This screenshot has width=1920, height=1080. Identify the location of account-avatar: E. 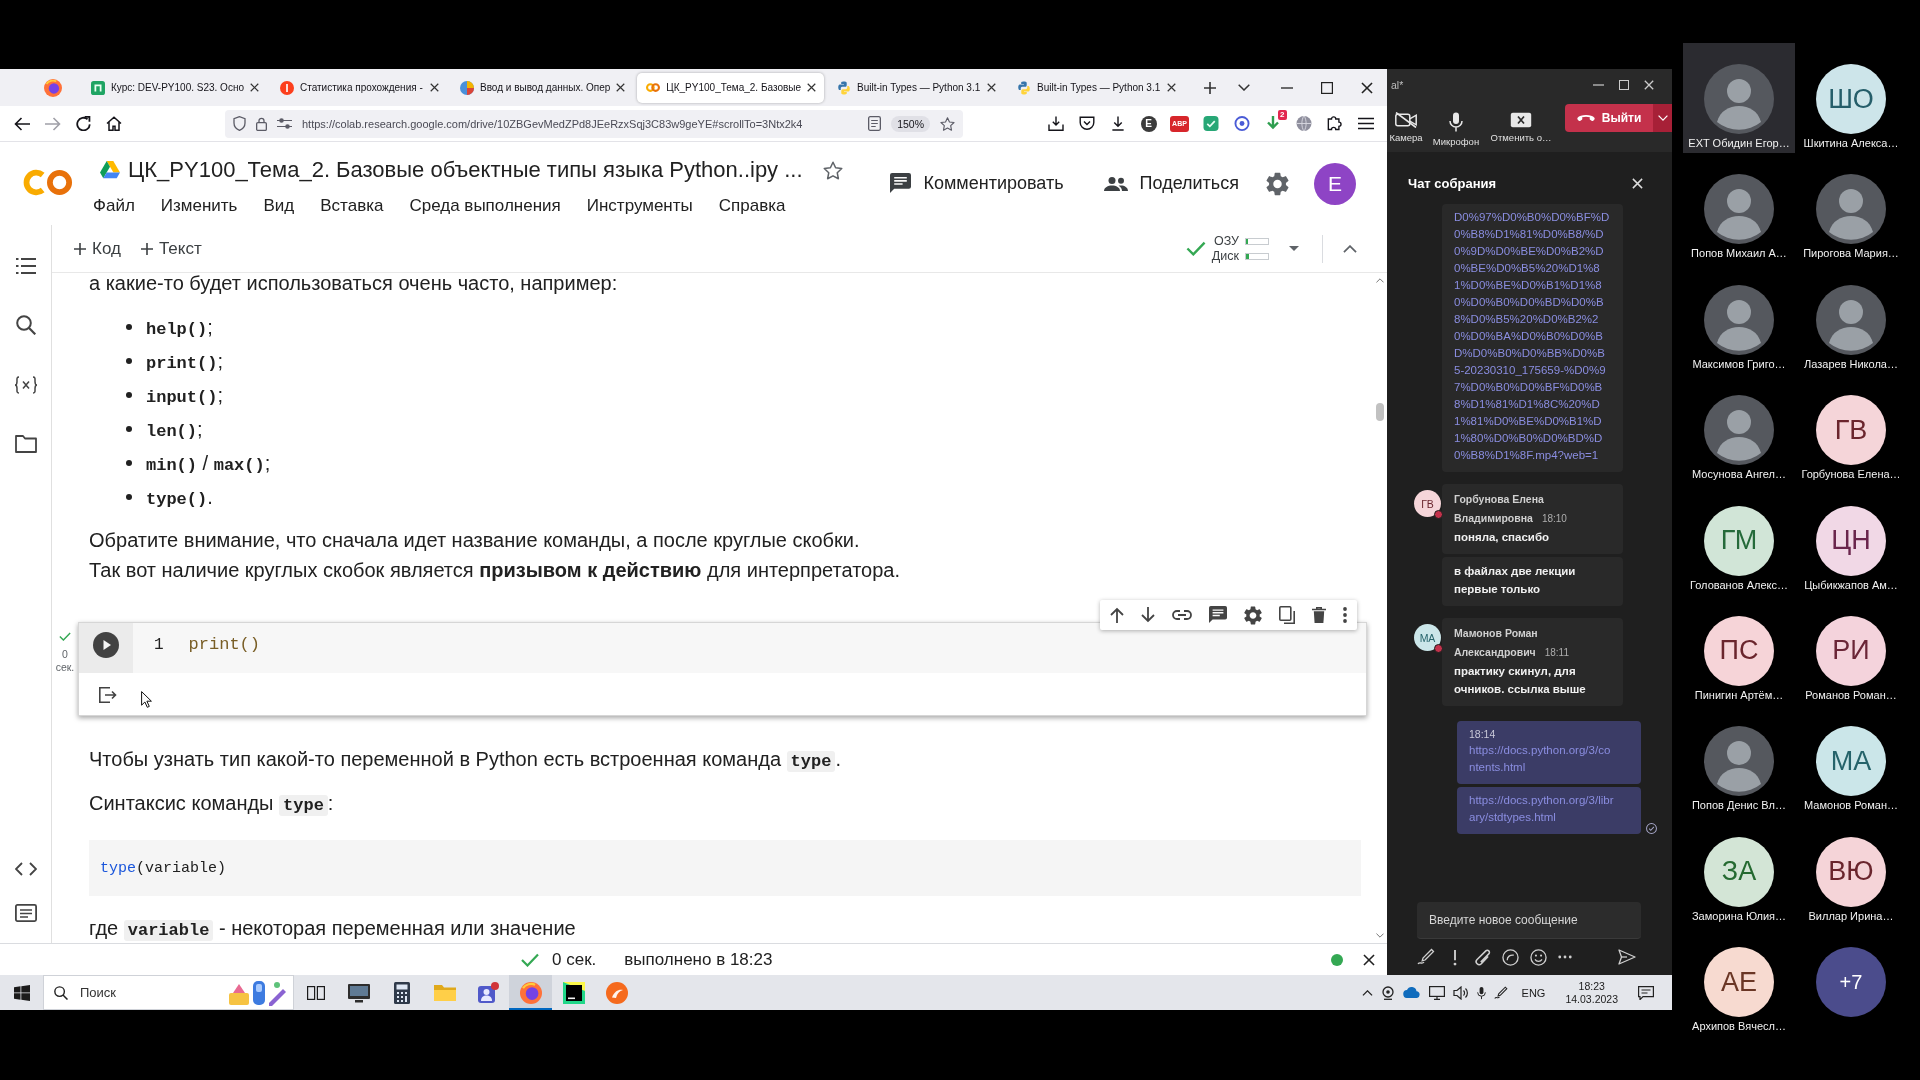
(1335, 183).